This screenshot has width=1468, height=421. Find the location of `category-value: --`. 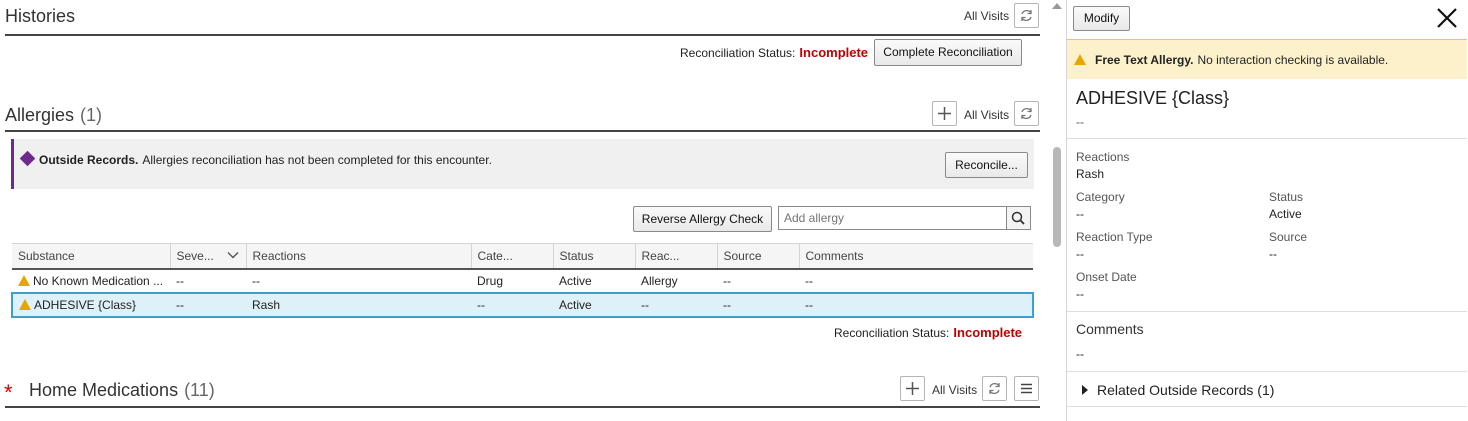

category-value: -- is located at coordinates (1080, 214).